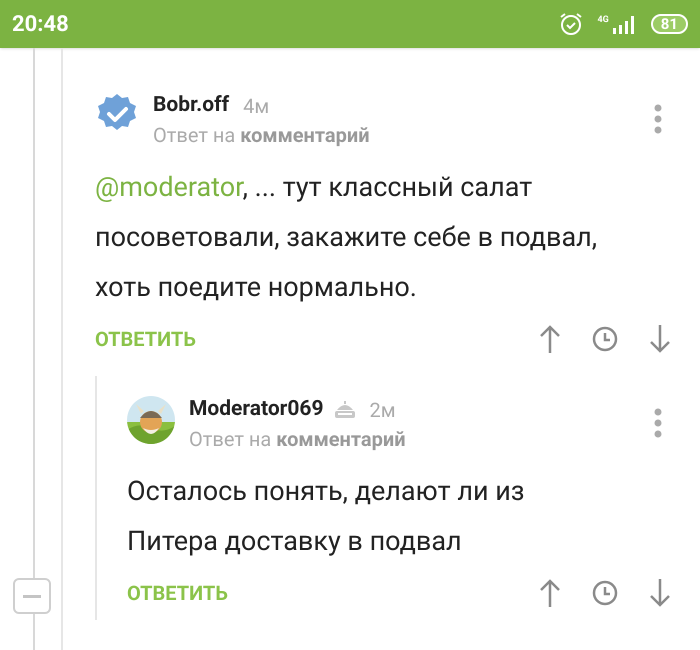 The height and width of the screenshot is (650, 700). Describe the element at coordinates (623, 24) in the screenshot. I see `signal-icon` at that location.